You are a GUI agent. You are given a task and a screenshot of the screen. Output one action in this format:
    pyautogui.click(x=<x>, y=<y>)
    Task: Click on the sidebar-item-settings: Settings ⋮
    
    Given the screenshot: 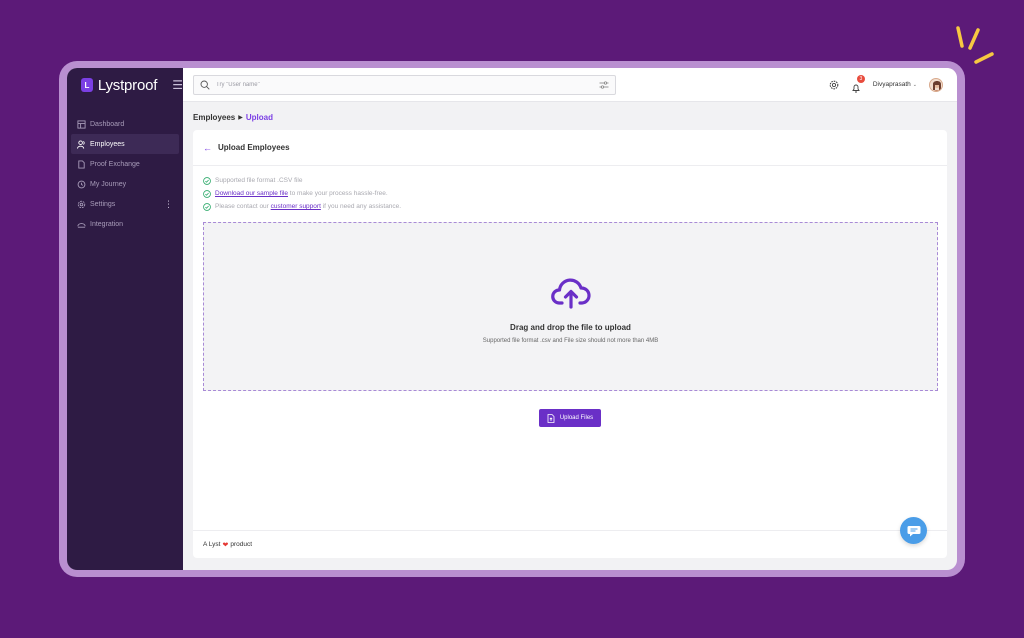 What is the action you would take?
    pyautogui.click(x=125, y=204)
    